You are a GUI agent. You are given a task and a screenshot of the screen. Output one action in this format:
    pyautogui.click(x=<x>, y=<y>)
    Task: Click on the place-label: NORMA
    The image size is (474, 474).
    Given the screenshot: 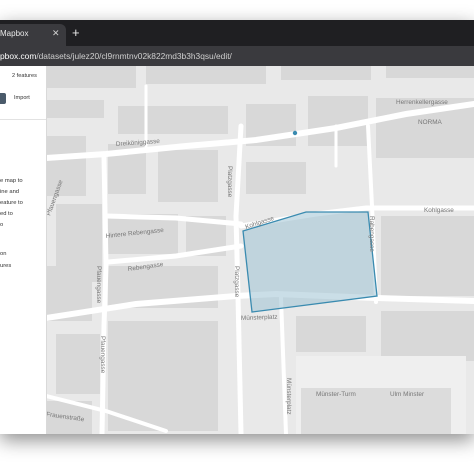 What is the action you would take?
    pyautogui.click(x=430, y=122)
    